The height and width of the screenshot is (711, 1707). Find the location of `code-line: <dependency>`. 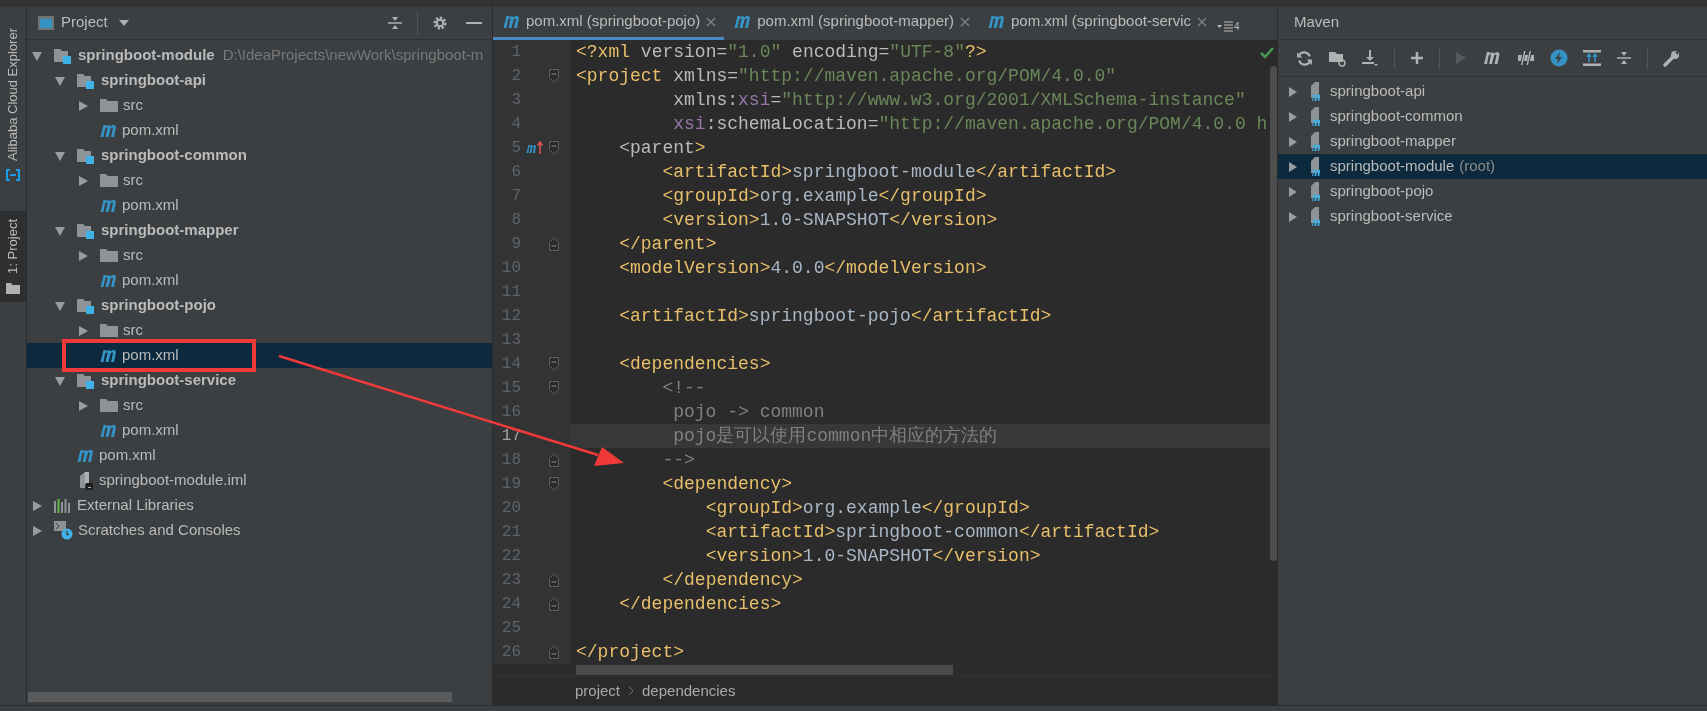

code-line: <dependency> is located at coordinates (727, 484).